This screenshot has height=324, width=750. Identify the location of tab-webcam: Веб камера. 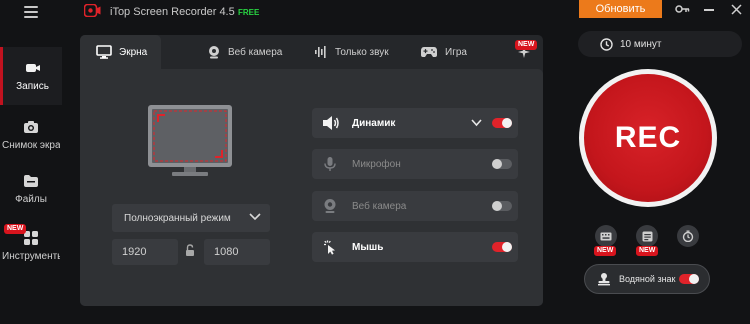
(244, 52).